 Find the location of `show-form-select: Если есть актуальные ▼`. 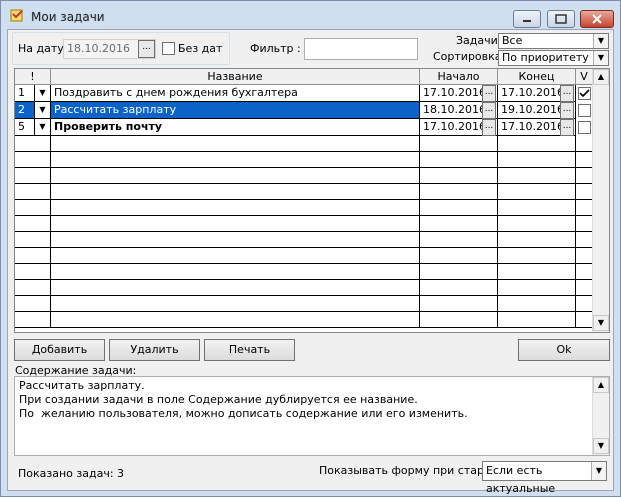

show-form-select: Если есть актуальные ▼ is located at coordinates (544, 478).